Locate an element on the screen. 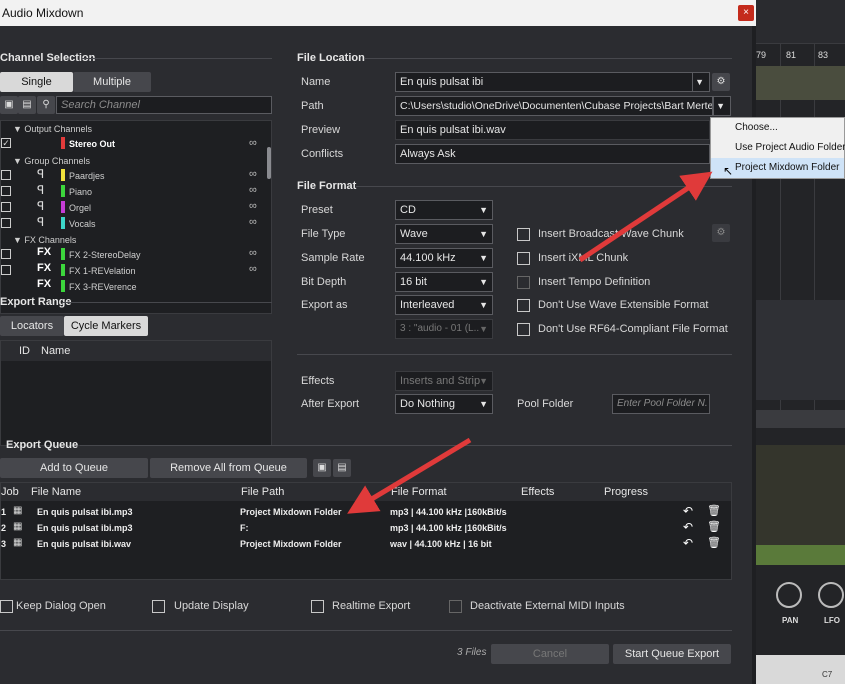 Image resolution: width=845 pixels, height=684 pixels. after-export-dropdown: Do Nothing ▼ is located at coordinates (444, 404).